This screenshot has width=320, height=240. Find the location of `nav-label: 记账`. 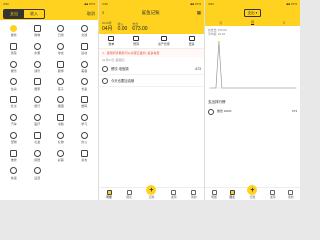

nav-label: 记账 is located at coordinates (252, 197).